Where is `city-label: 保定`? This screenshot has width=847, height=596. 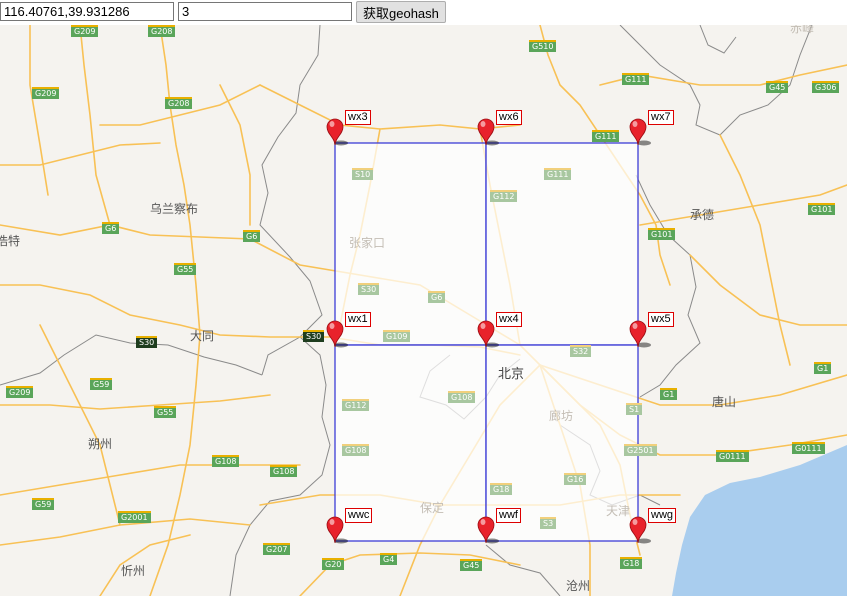 city-label: 保定 is located at coordinates (432, 508).